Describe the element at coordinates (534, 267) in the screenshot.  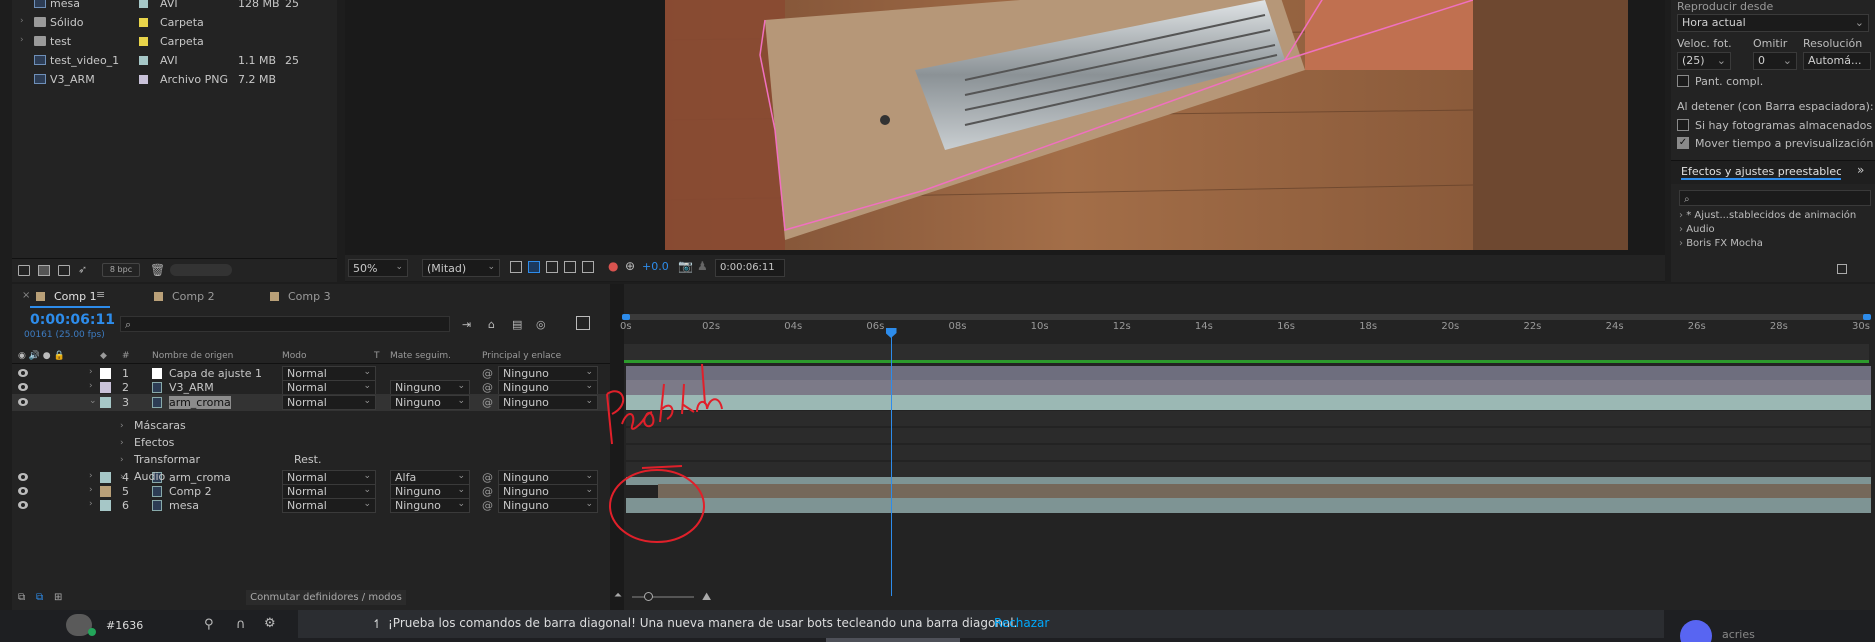
I see `transparency-grid-icon` at that location.